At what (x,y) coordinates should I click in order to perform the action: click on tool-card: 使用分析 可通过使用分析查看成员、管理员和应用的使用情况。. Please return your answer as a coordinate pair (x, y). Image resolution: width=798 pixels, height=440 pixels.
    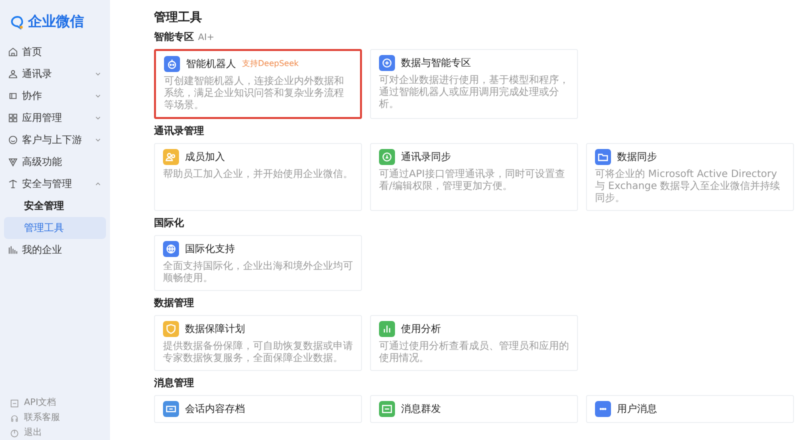
    Looking at the image, I should click on (474, 343).